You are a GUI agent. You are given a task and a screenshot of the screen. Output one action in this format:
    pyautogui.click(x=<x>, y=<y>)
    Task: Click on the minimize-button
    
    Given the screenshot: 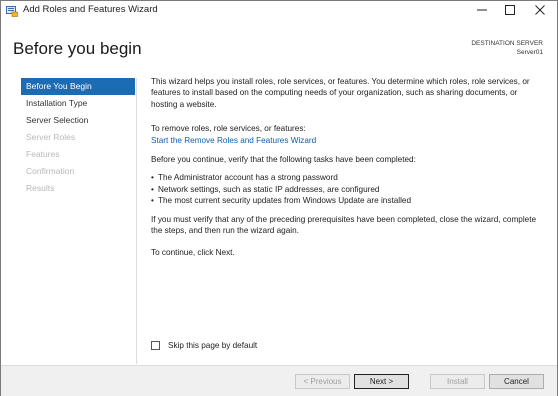 What is the action you would take?
    pyautogui.click(x=482, y=10)
    